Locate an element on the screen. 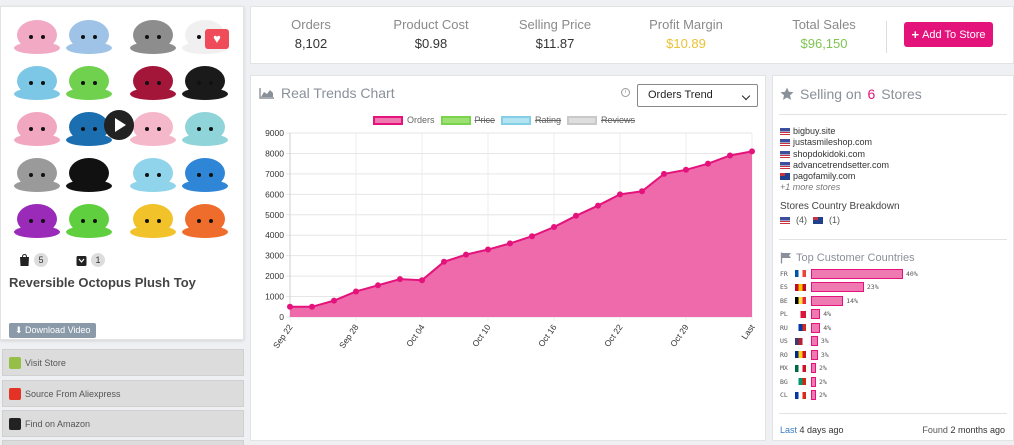  breakdown-au-count: (1) is located at coordinates (834, 220).